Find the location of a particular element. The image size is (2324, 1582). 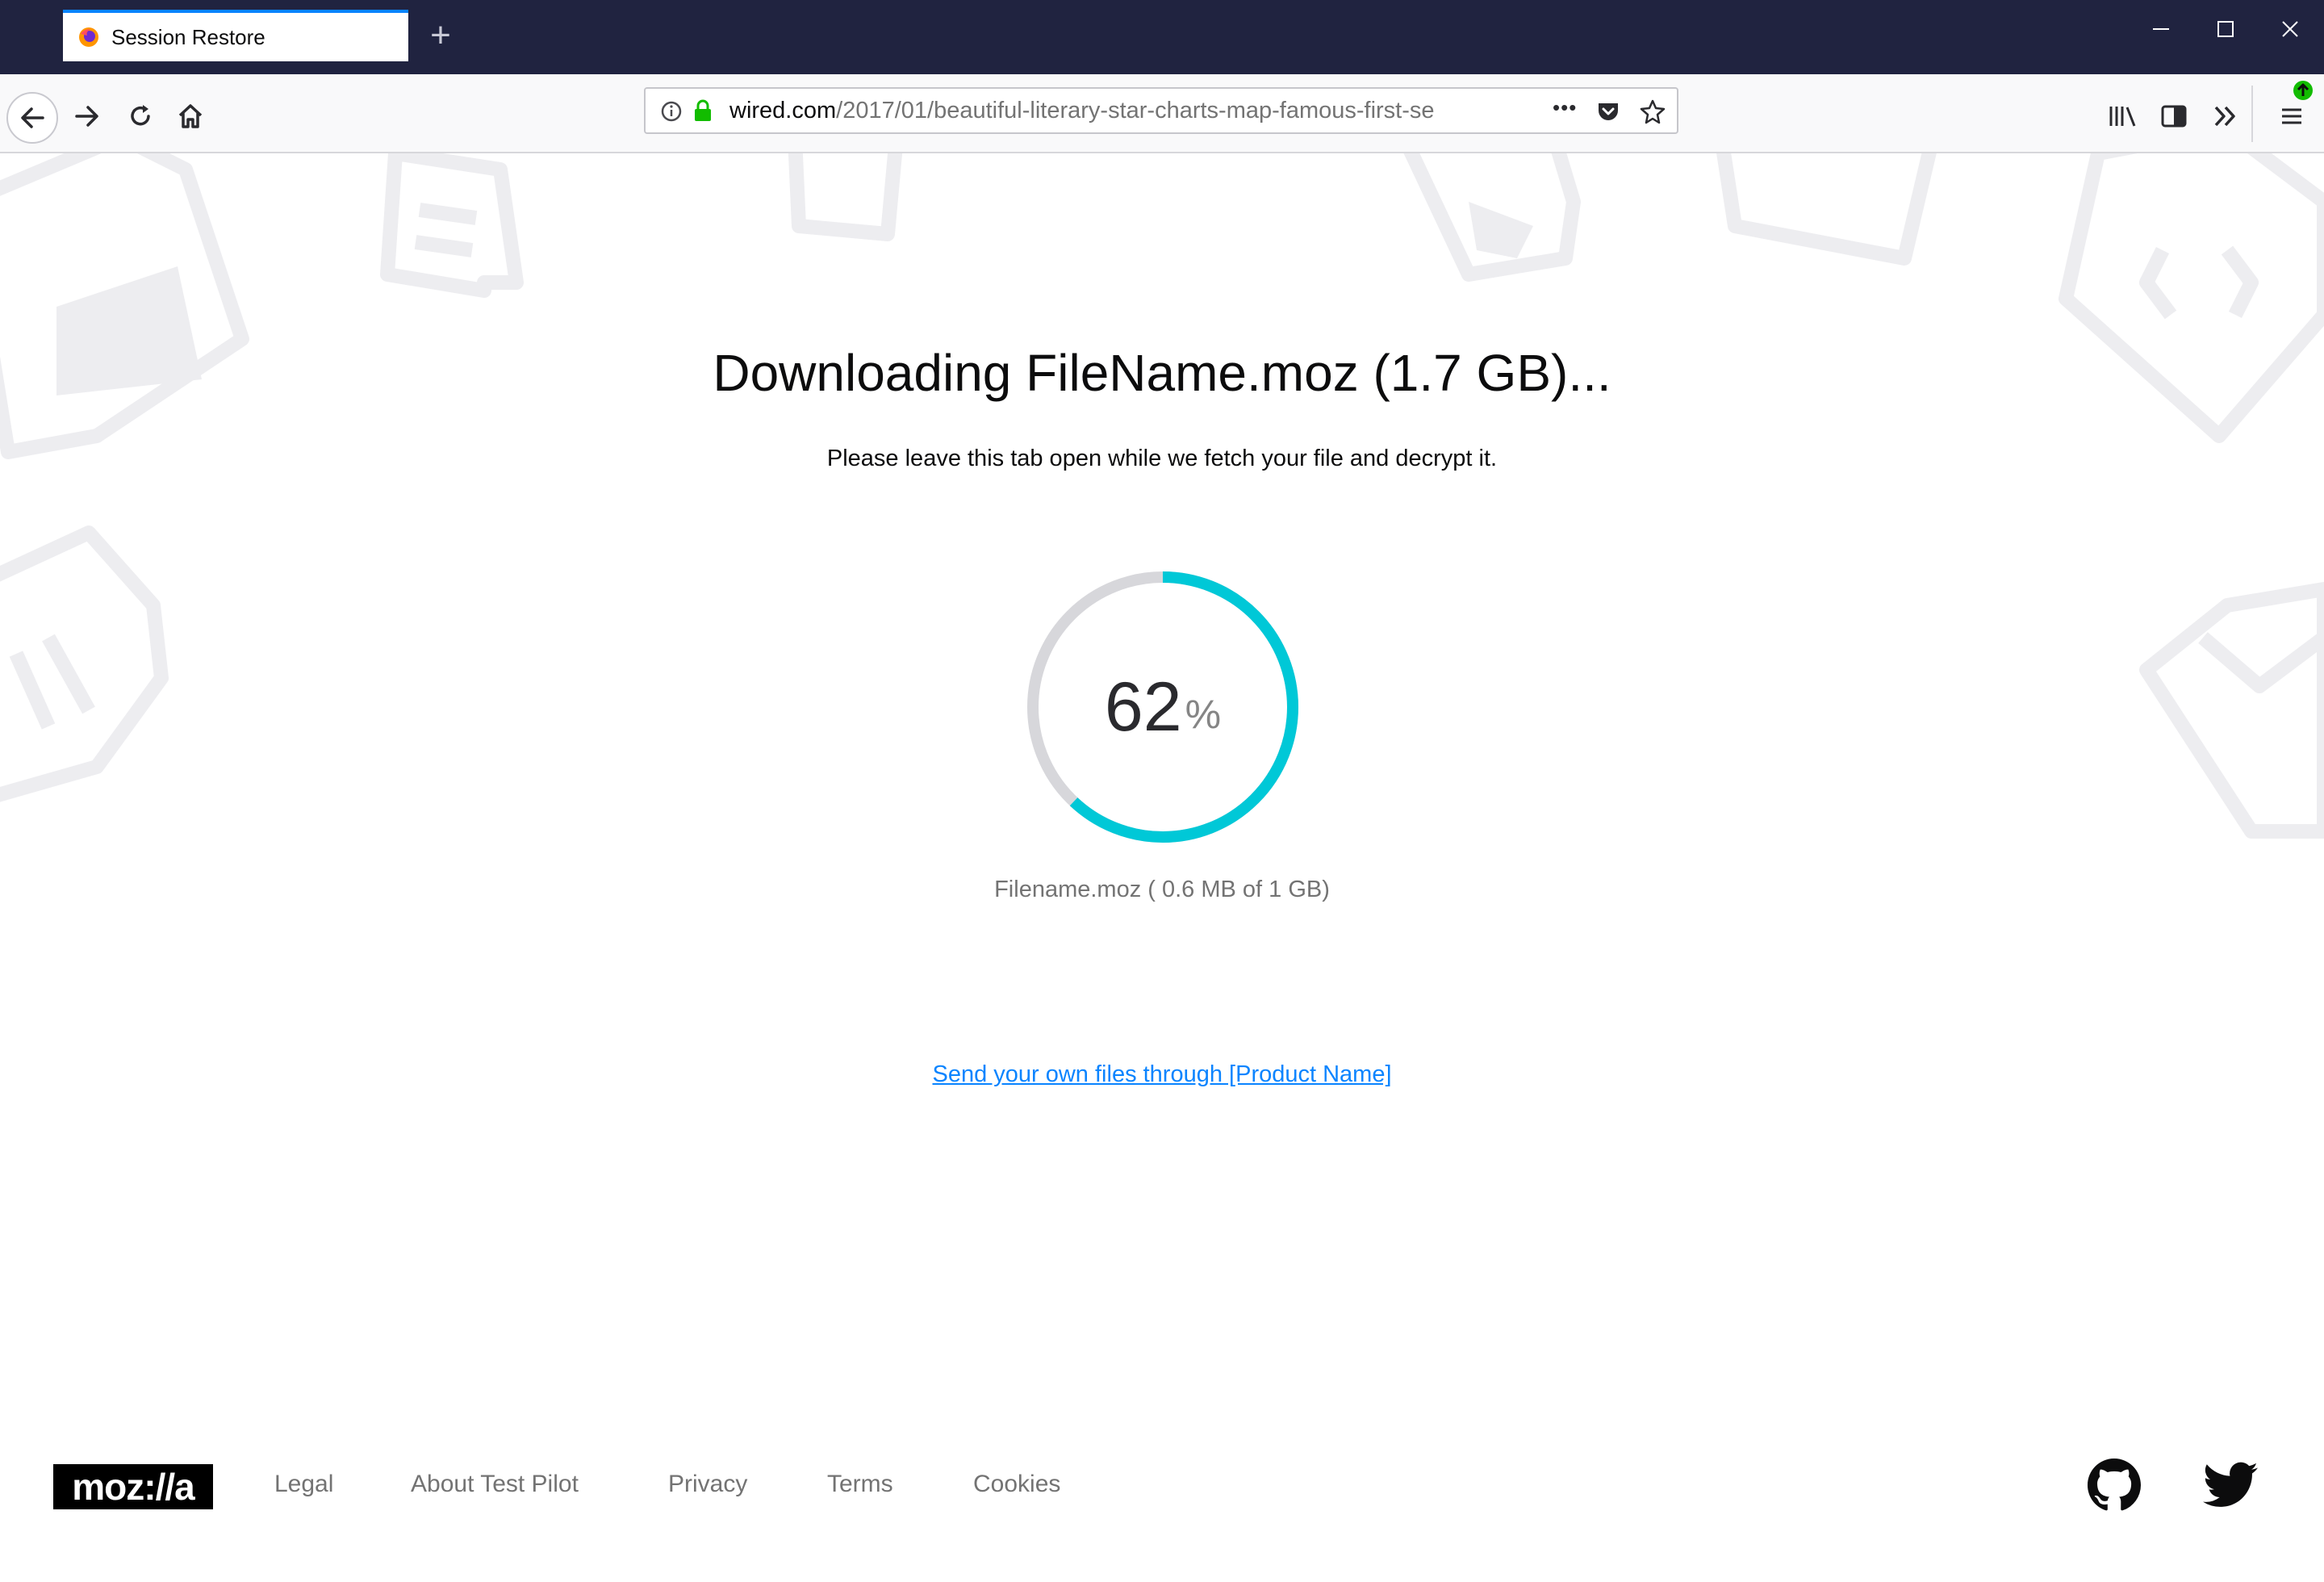

sidebar-icon is located at coordinates (2174, 116).